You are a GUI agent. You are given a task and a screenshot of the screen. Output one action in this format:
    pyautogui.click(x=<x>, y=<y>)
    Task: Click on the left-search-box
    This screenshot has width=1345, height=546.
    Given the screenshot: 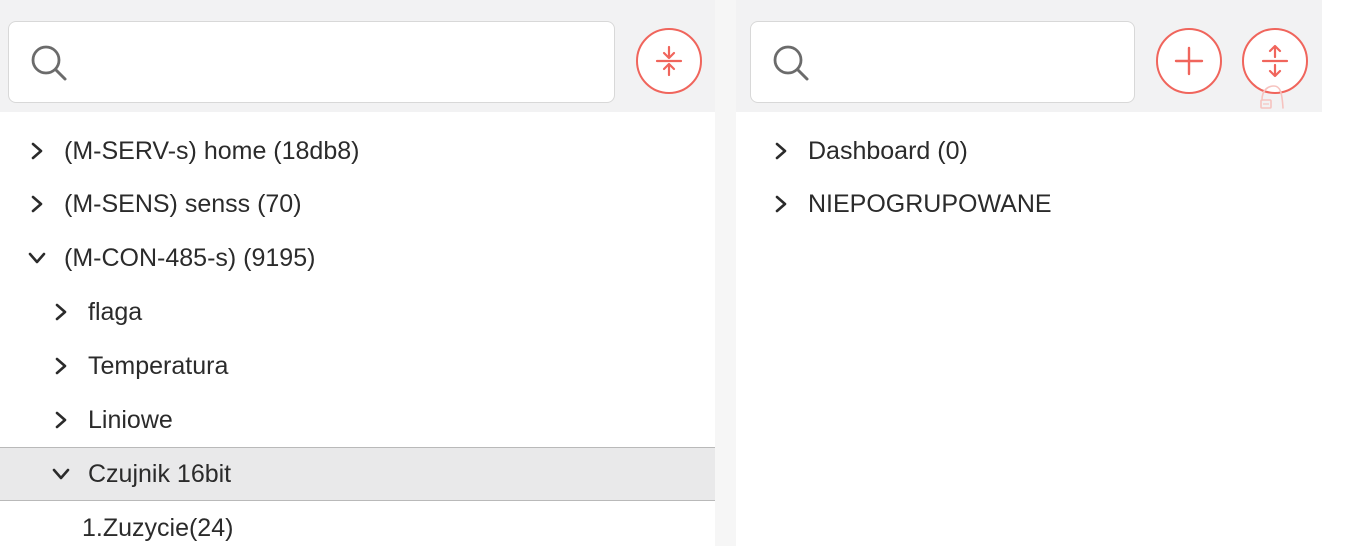 What is the action you would take?
    pyautogui.click(x=311, y=62)
    